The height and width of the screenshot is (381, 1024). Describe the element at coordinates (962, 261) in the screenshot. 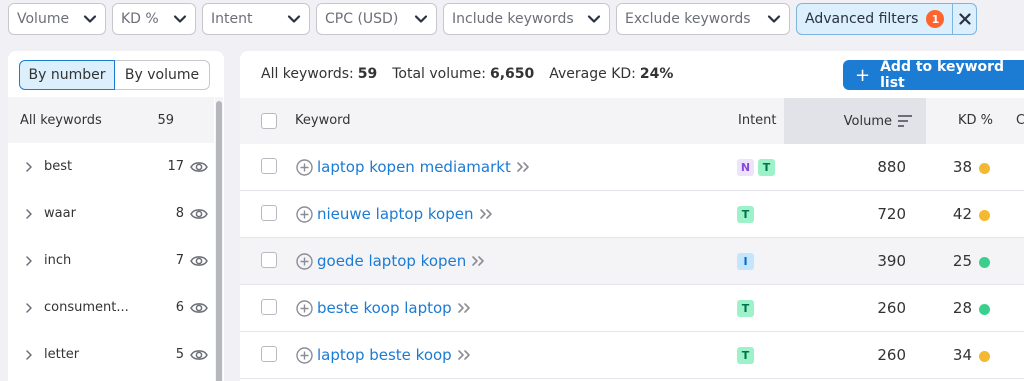

I see `kd-cell: 25` at that location.